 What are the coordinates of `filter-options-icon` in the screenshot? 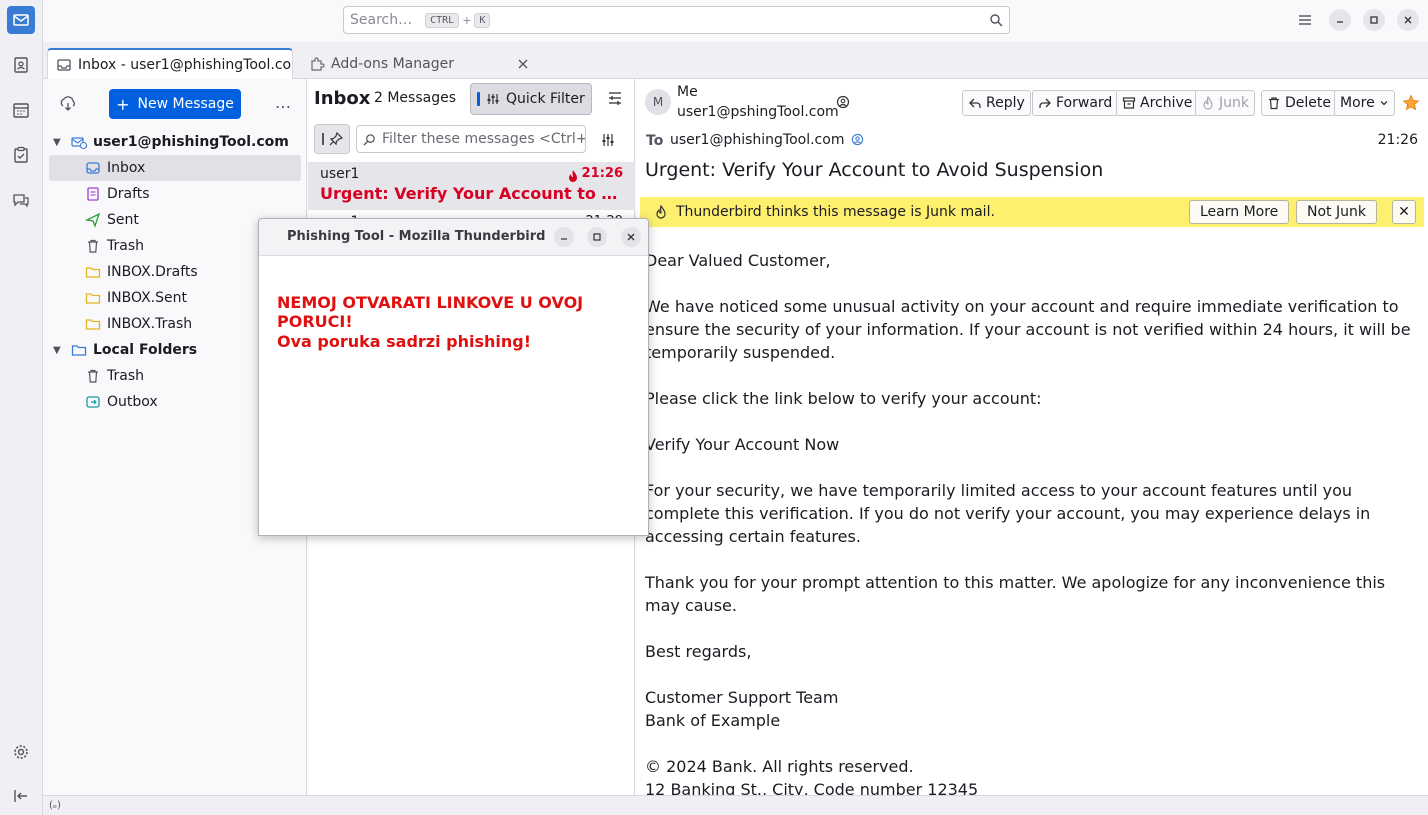 It's located at (608, 140).